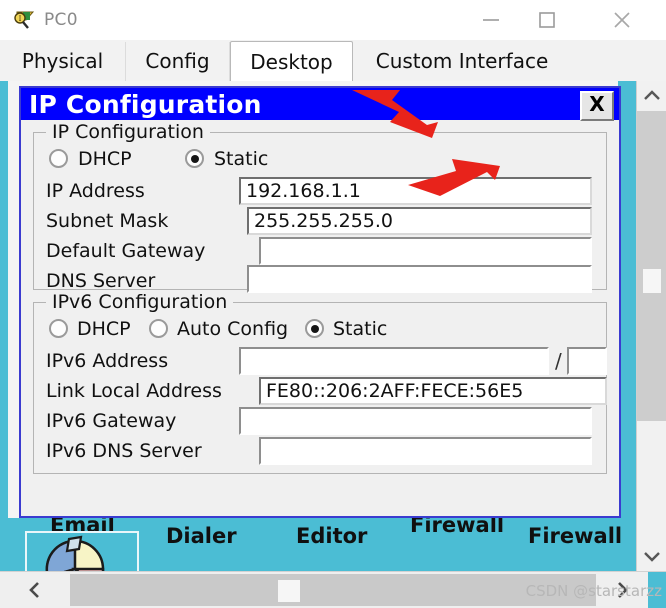 This screenshot has width=666, height=608. Describe the element at coordinates (124, 451) in the screenshot. I see `label-ipv6-dns-server: IPv6 DNS Server` at that location.